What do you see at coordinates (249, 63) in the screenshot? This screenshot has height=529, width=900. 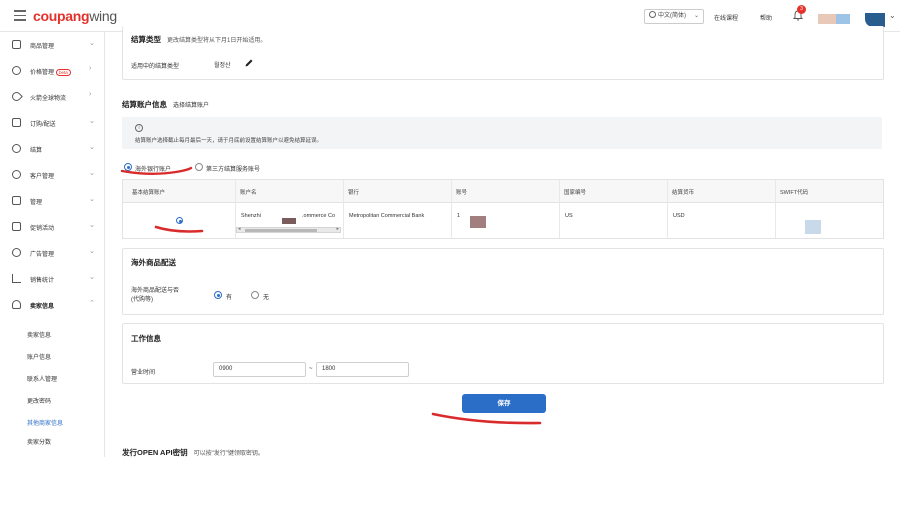 I see `pencil-icon` at bounding box center [249, 63].